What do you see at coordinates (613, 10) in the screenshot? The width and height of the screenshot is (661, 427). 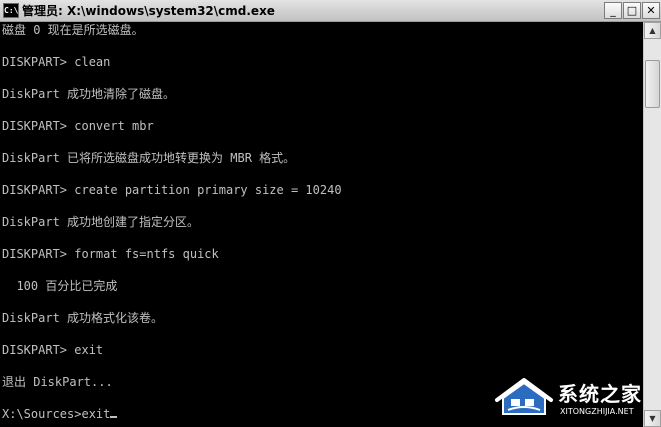 I see `minimize-button: _` at bounding box center [613, 10].